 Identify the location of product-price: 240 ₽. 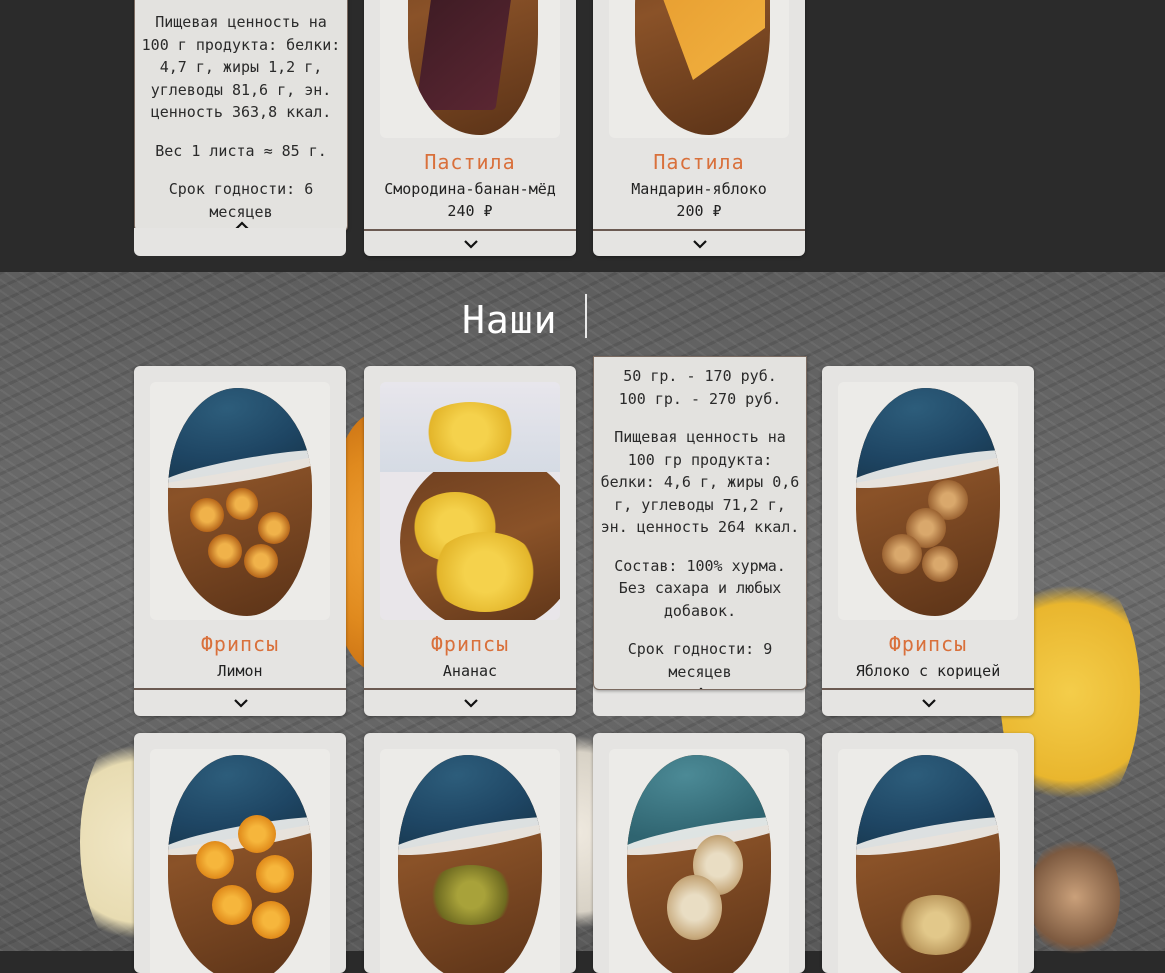
(470, 211).